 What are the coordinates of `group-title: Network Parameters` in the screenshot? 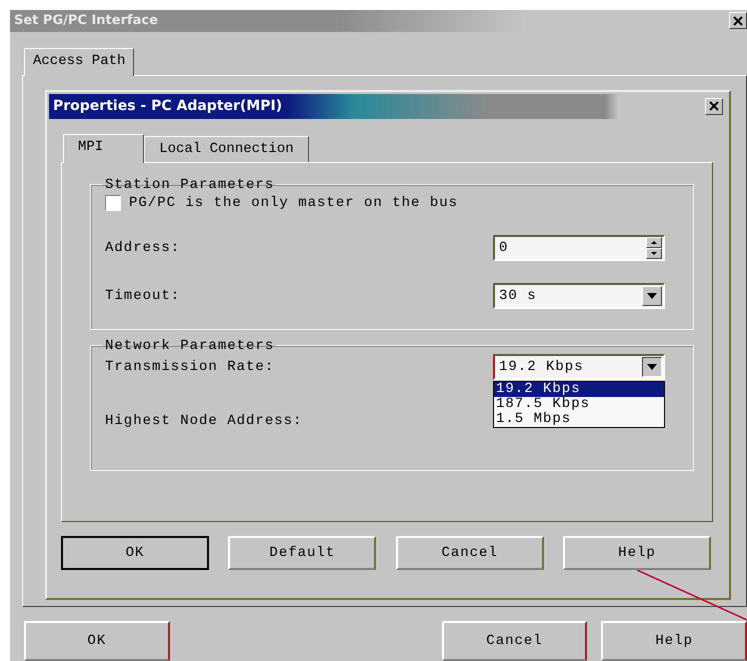 It's located at (190, 346).